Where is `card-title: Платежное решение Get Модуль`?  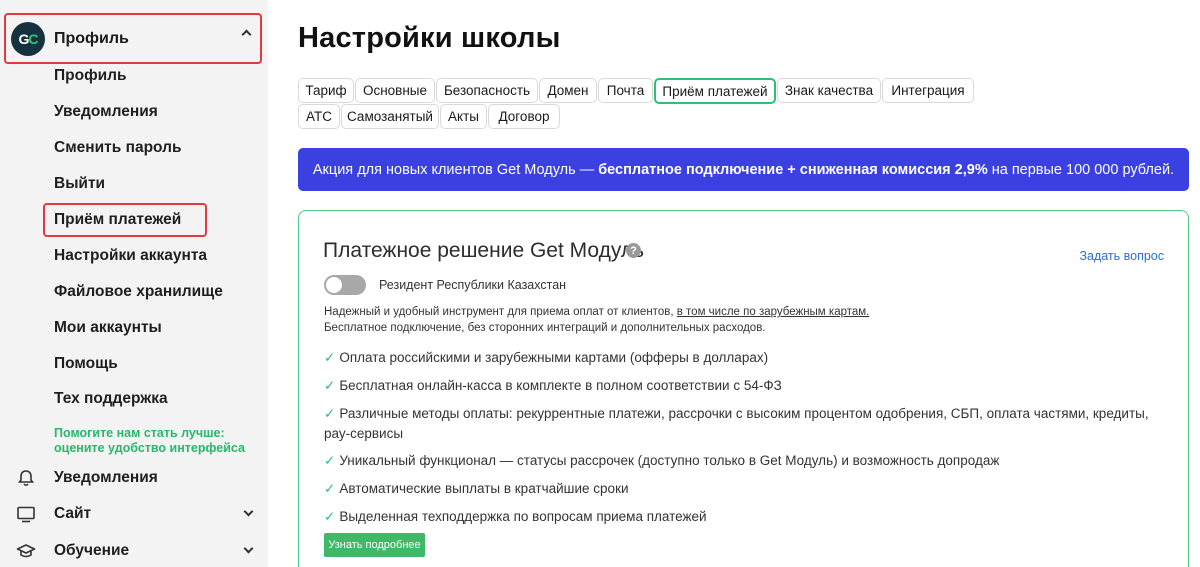 card-title: Платежное решение Get Модуль is located at coordinates (484, 250).